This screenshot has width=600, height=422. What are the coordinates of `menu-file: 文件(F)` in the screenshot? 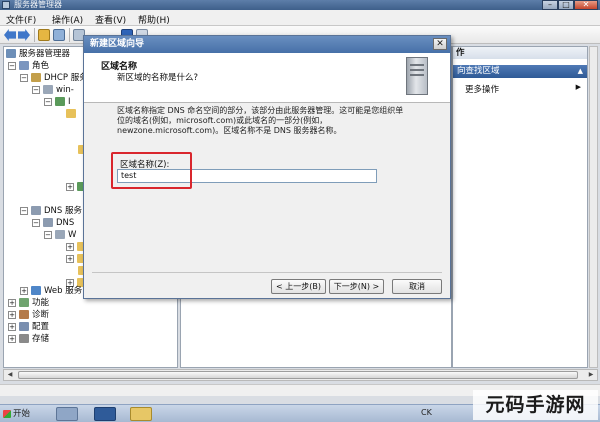 It's located at (21, 19).